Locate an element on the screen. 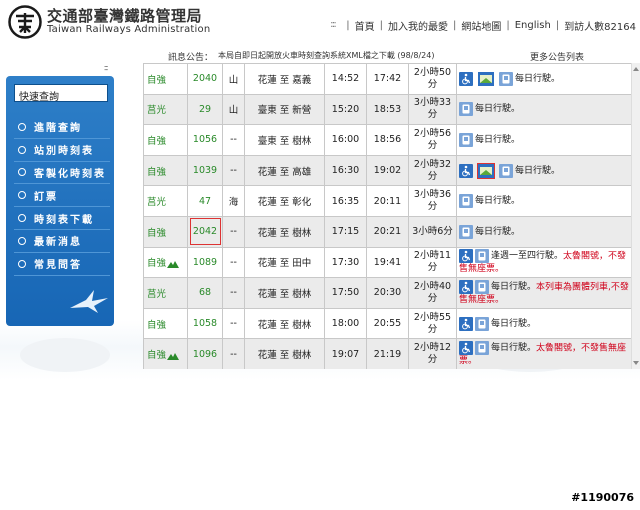 The height and width of the screenshot is (510, 640). departure-time: 16:00 is located at coordinates (345, 140).